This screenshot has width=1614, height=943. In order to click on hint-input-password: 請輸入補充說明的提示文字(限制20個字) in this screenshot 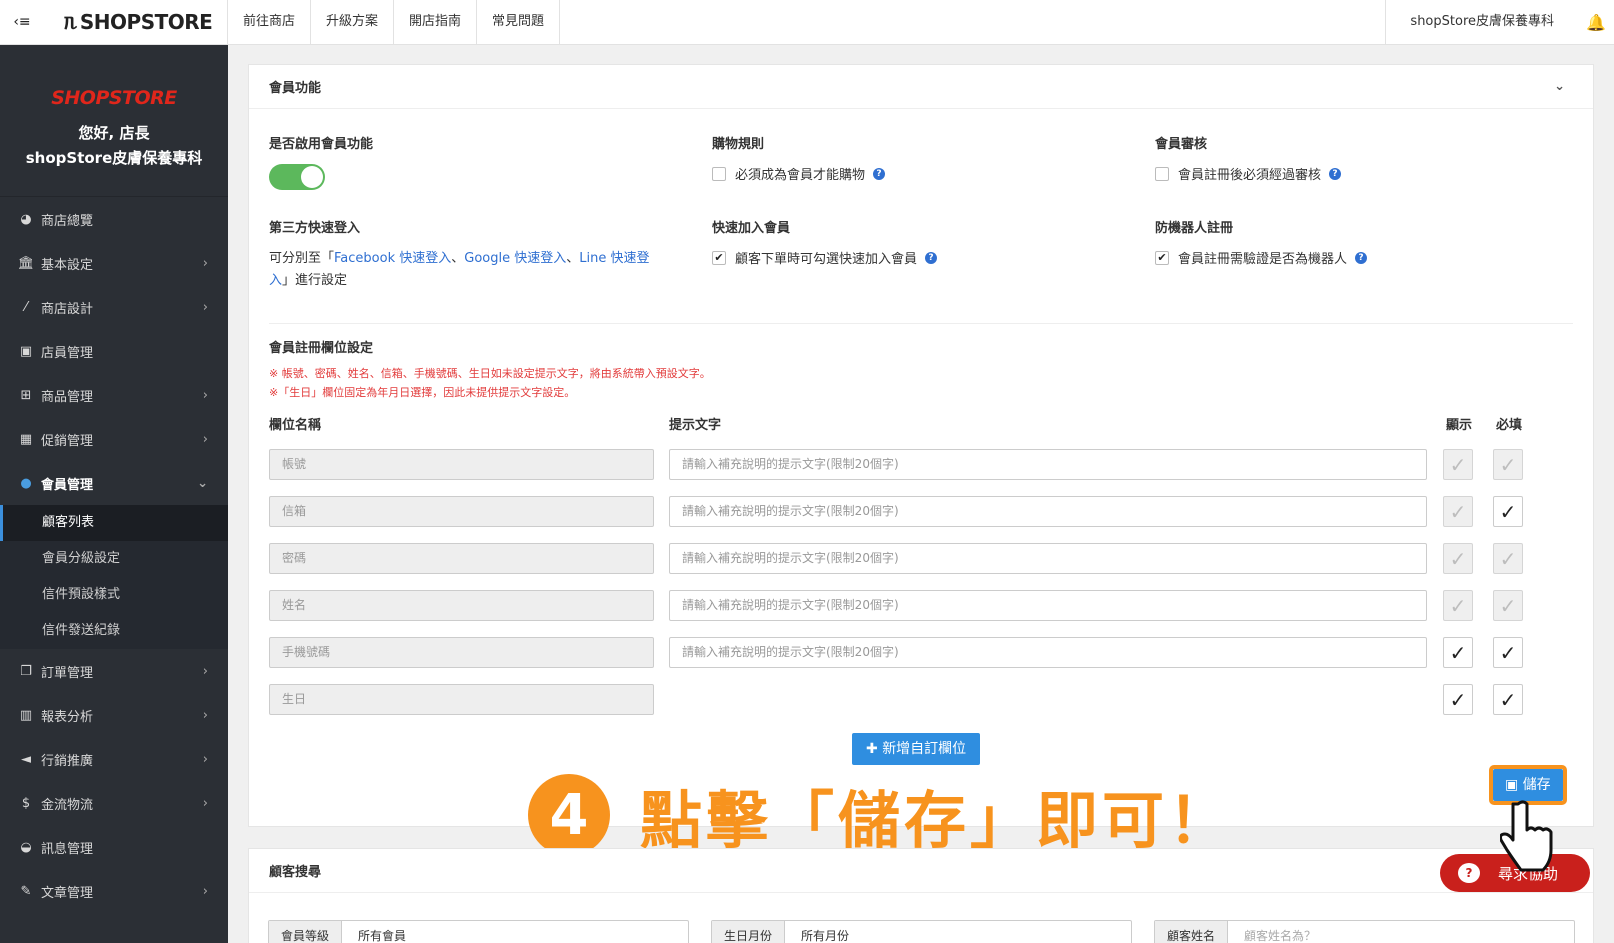, I will do `click(1048, 558)`.